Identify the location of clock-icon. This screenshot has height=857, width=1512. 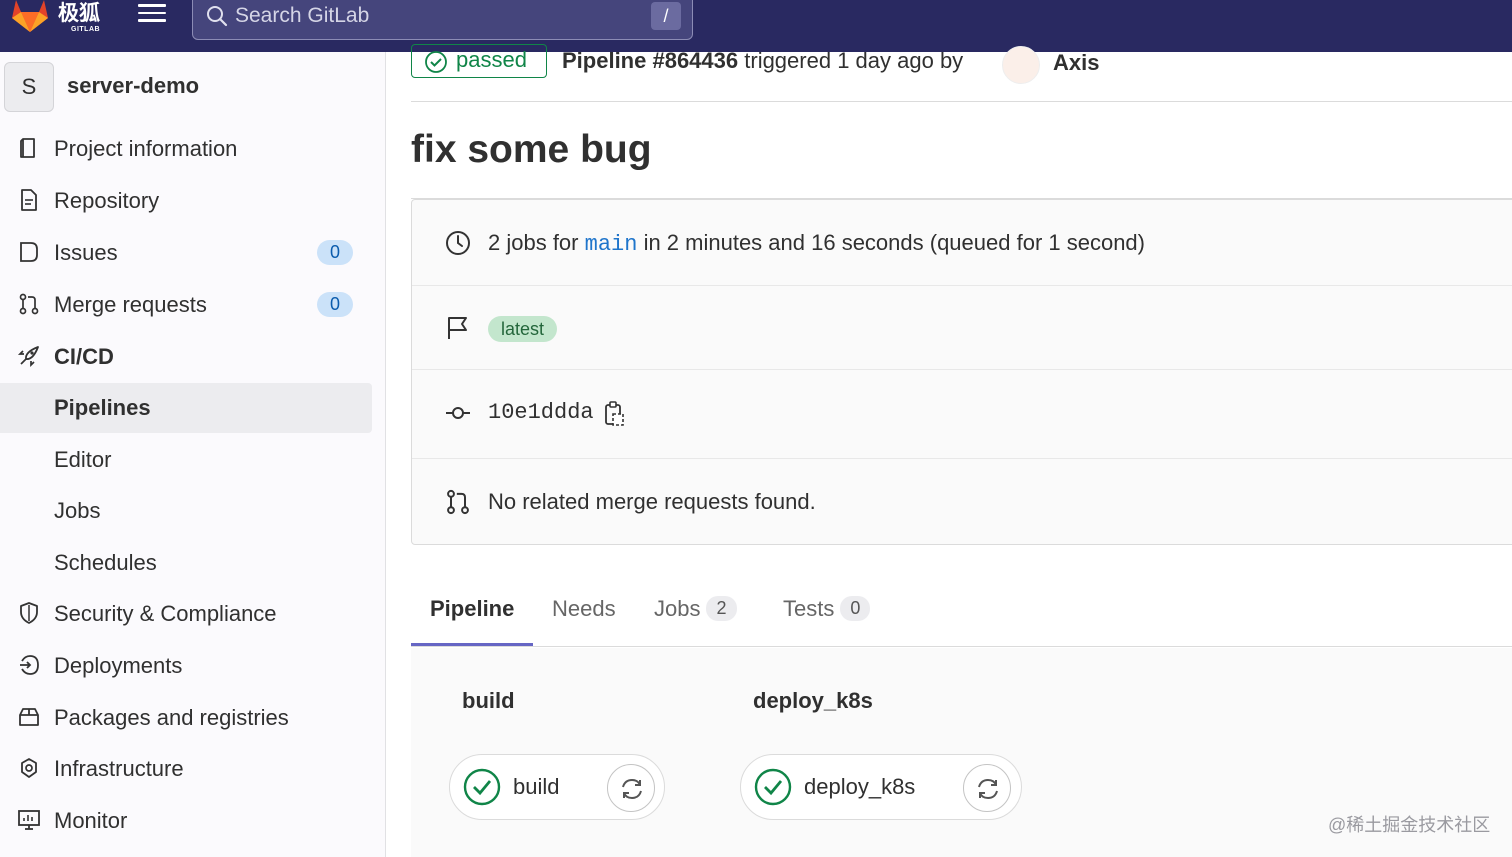
(458, 243).